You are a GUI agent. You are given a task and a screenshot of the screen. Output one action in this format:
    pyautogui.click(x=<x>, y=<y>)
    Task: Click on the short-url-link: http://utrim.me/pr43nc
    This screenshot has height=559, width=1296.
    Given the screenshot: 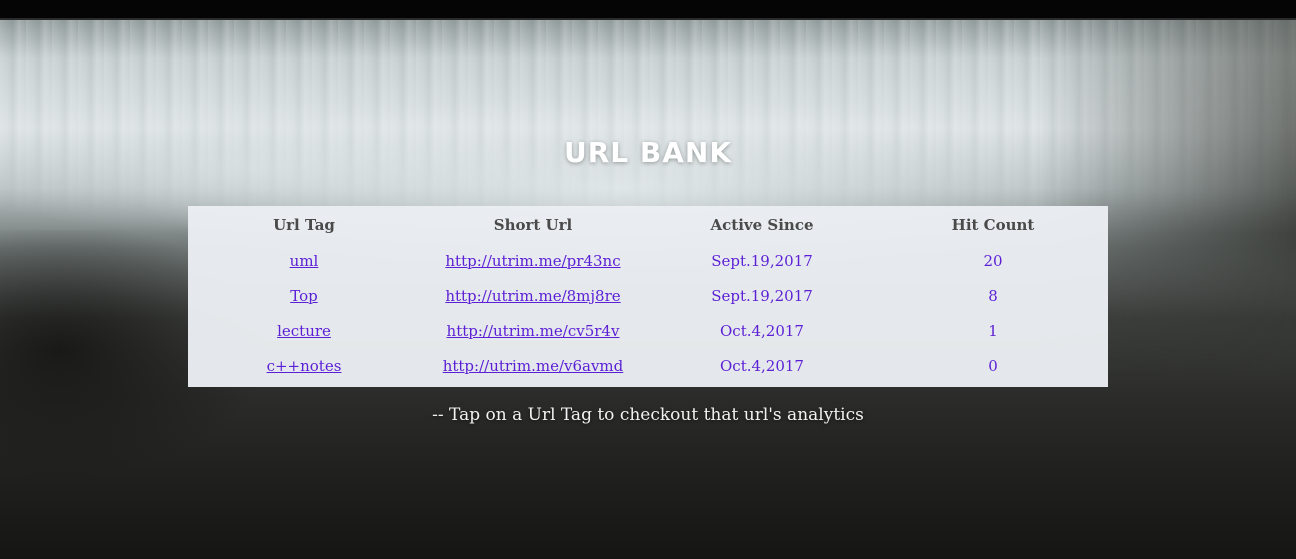 What is the action you would take?
    pyautogui.click(x=532, y=261)
    